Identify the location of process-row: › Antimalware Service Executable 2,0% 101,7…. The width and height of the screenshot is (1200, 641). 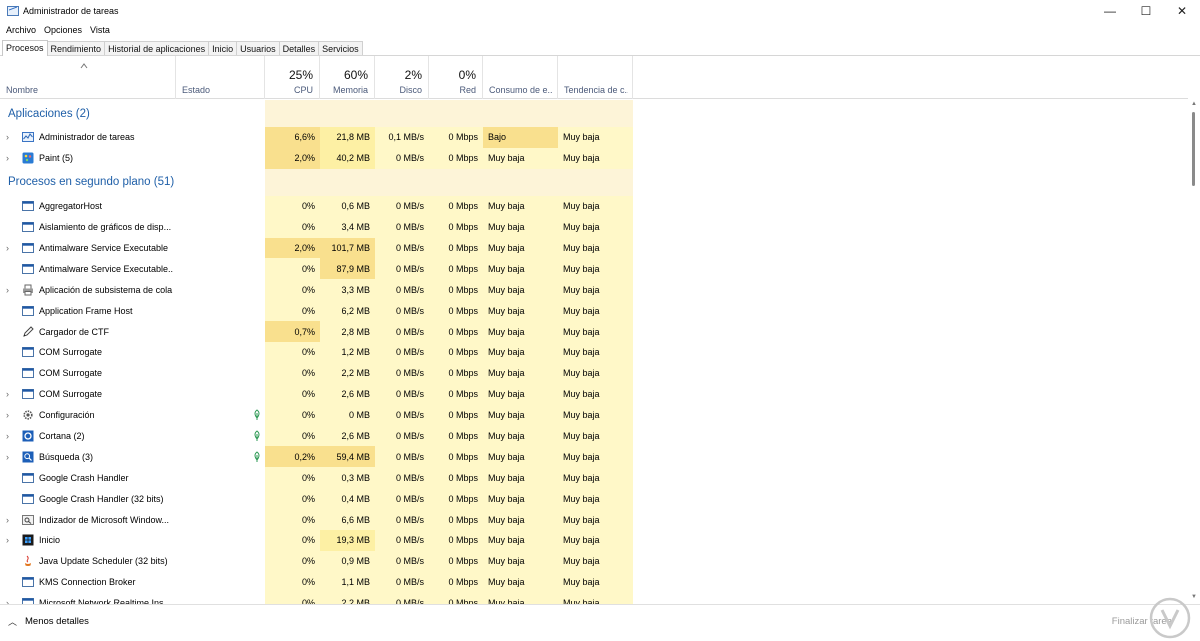
(594, 248).